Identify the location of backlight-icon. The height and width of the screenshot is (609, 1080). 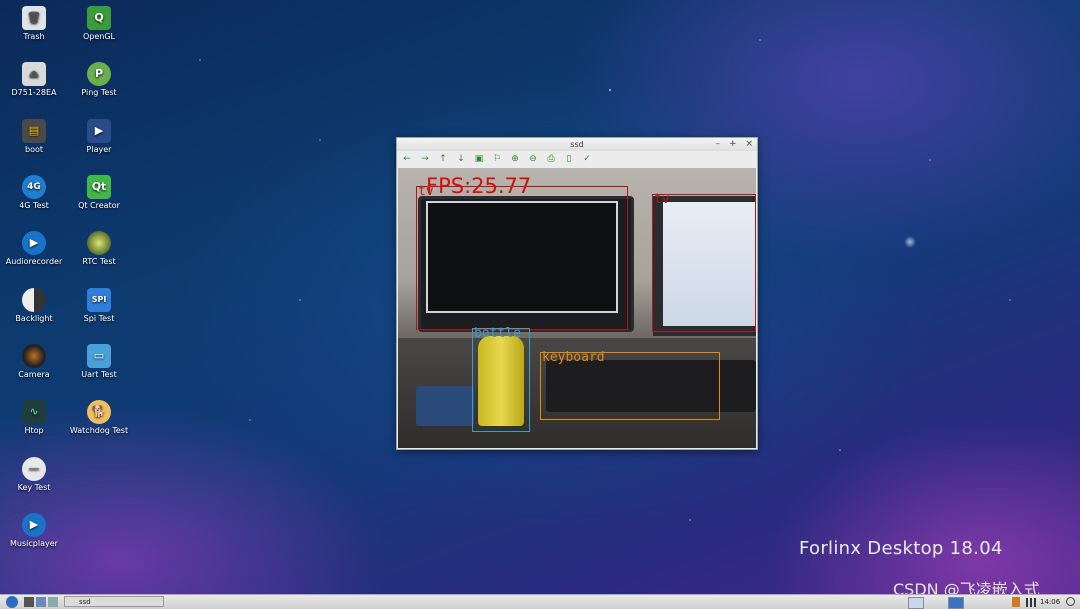
(34, 300).